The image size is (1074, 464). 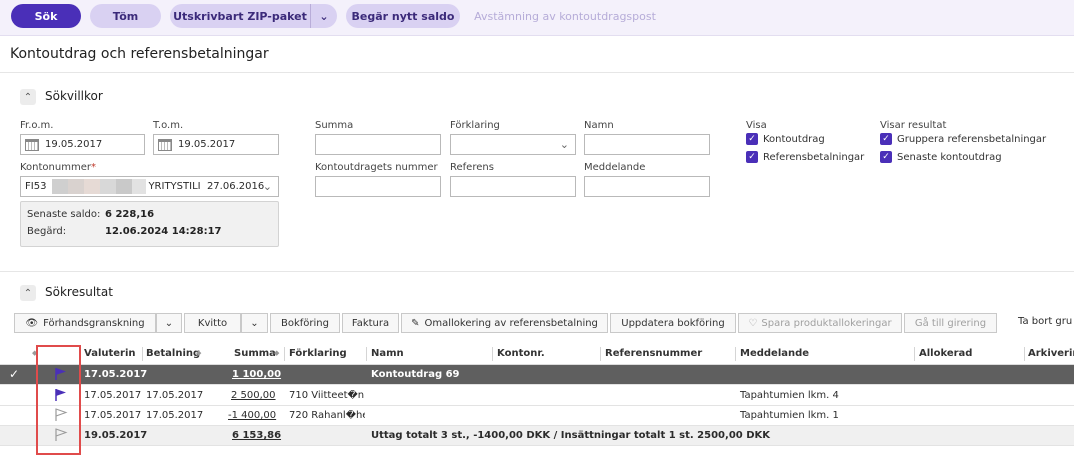 What do you see at coordinates (28, 97) in the screenshot?
I see `collapse-criteria-icon: ⌃` at bounding box center [28, 97].